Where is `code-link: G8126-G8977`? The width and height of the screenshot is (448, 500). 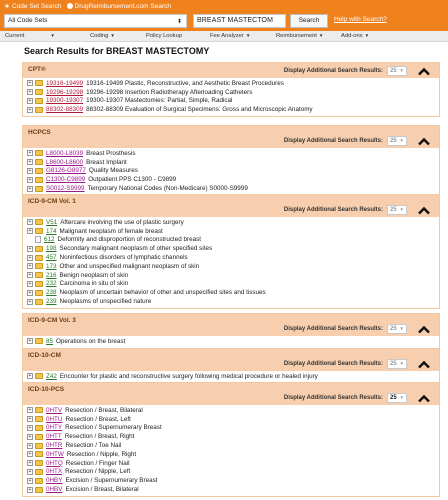 code-link: G8126-G8977 is located at coordinates (66, 170).